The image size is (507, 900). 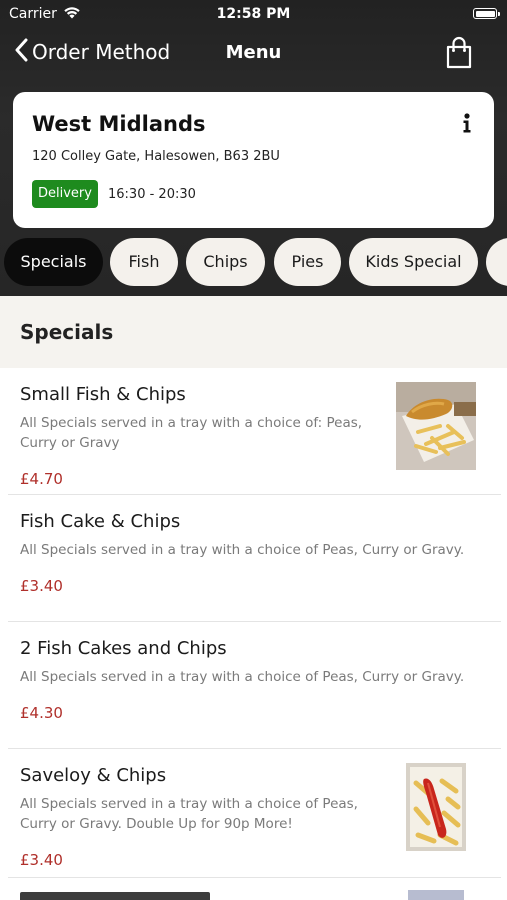 I want to click on tab-more, so click(x=496, y=262).